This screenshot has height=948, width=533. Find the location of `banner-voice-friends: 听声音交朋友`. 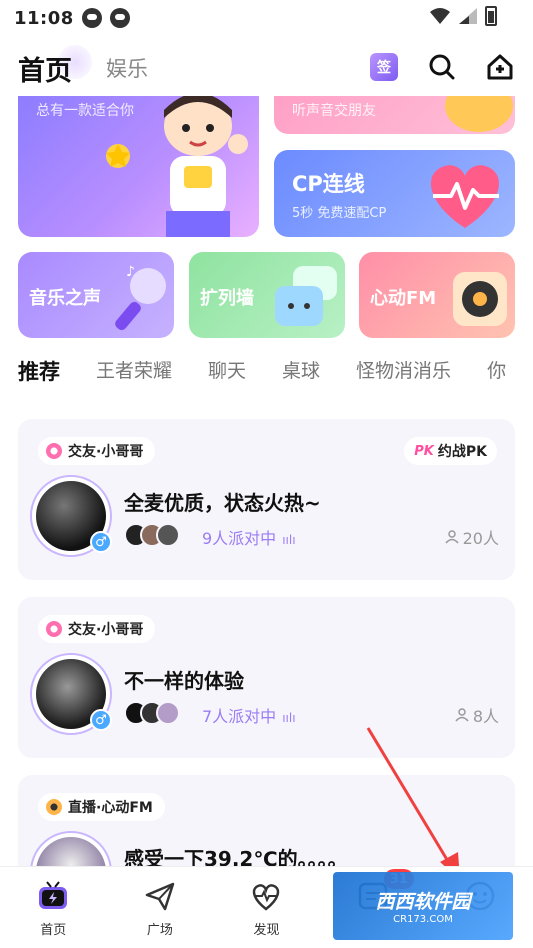

banner-voice-friends: 听声音交朋友 is located at coordinates (394, 115).